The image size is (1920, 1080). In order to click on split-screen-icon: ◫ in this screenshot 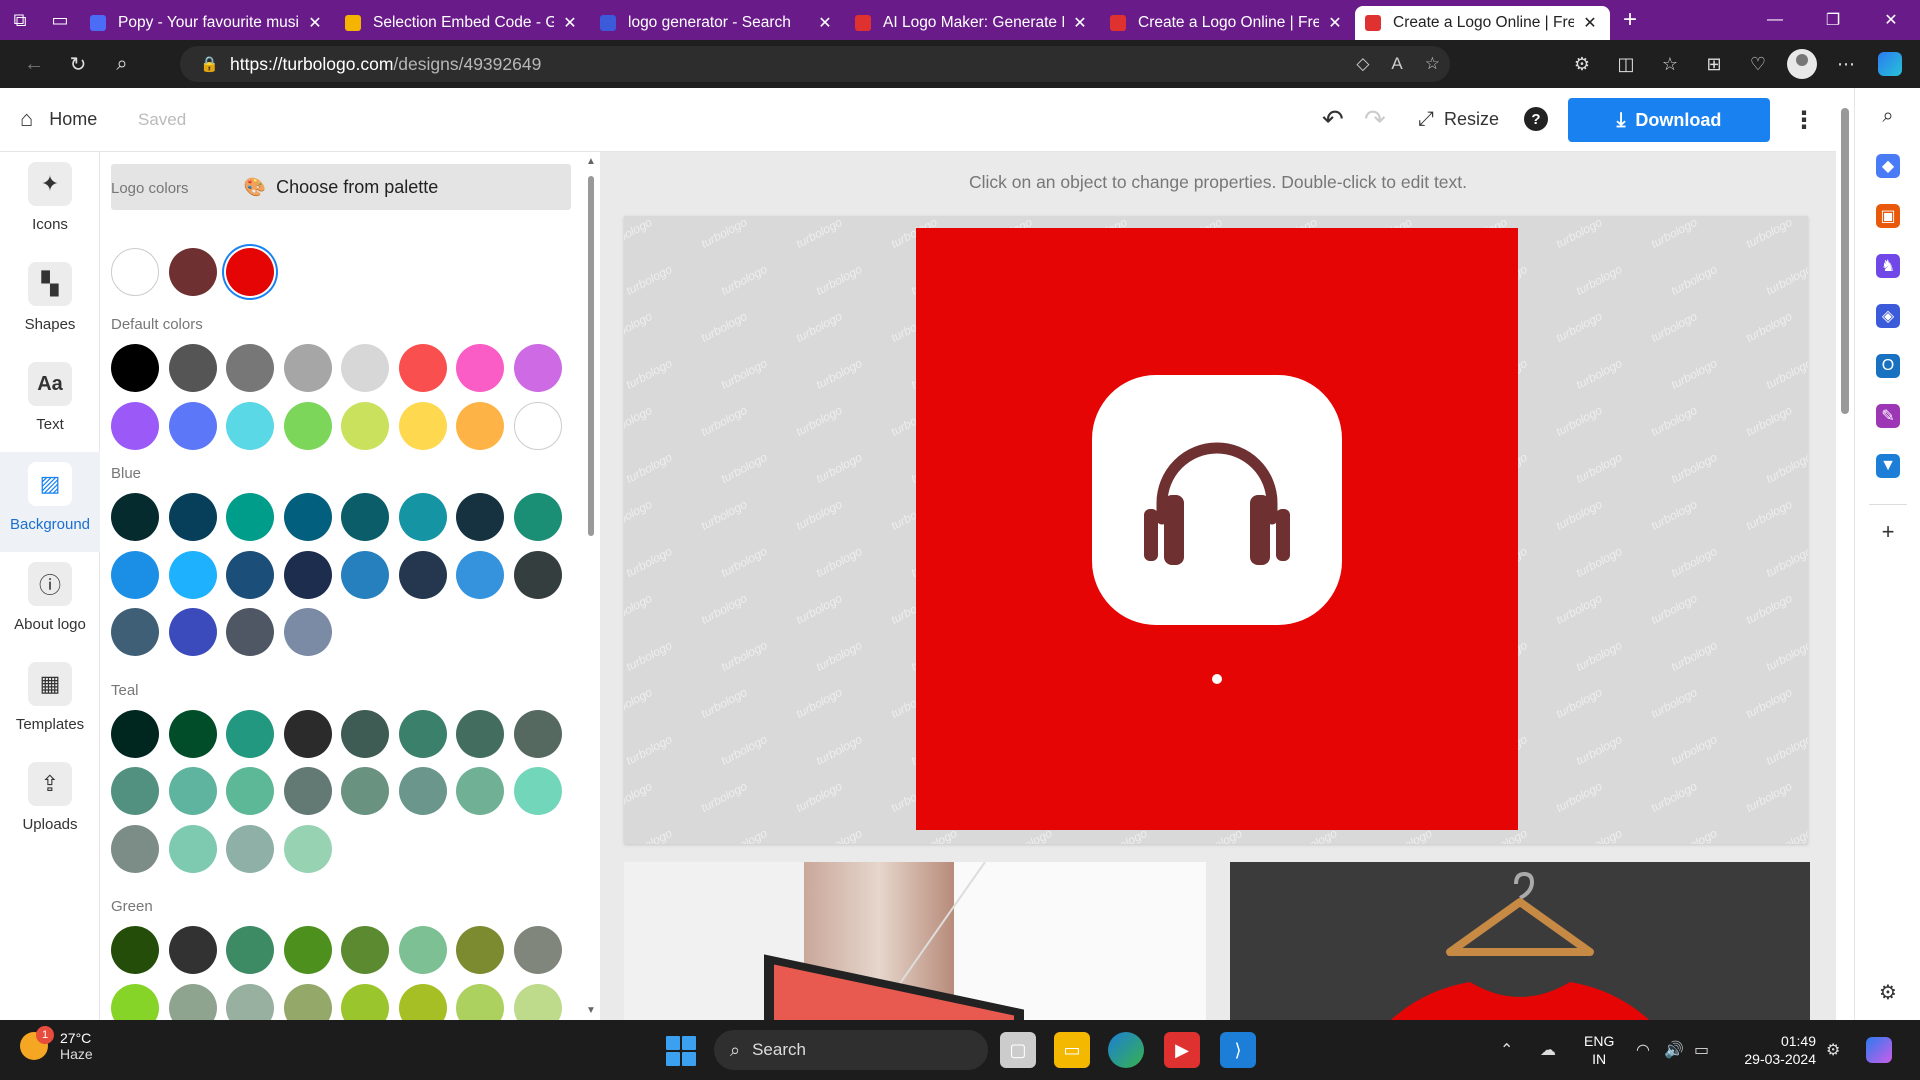, I will do `click(1626, 64)`.